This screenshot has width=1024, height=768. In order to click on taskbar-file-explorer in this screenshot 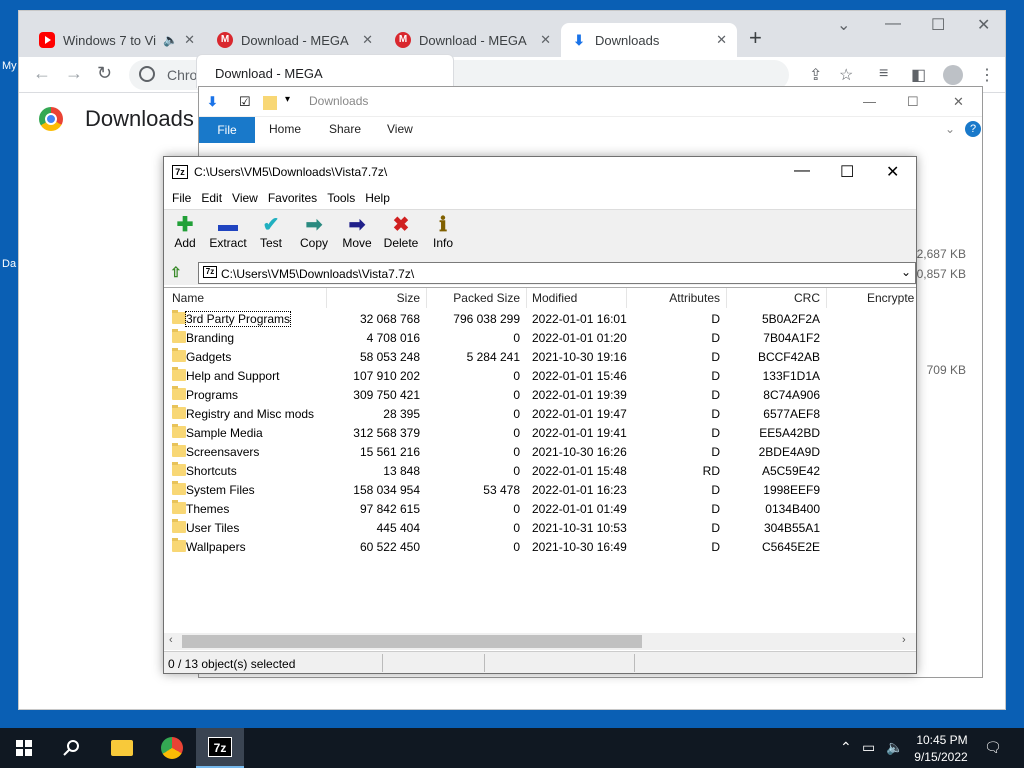, I will do `click(122, 748)`.